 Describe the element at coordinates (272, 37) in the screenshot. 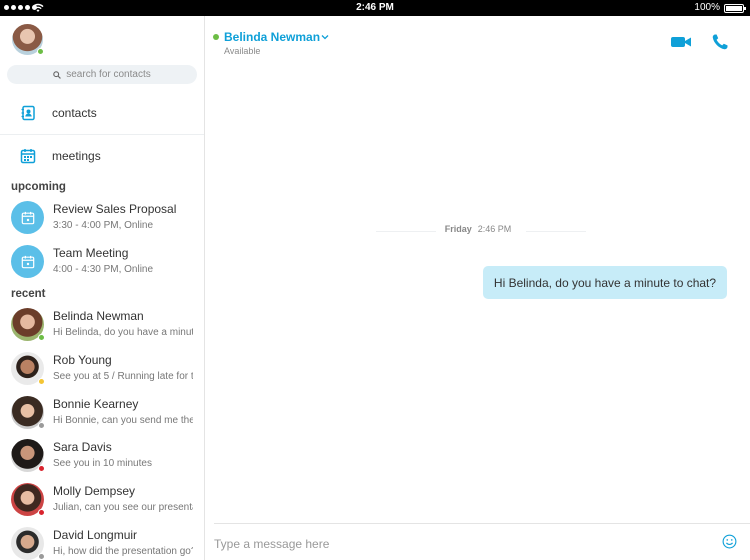

I see `conversation-contact-name: Belinda Newman` at that location.